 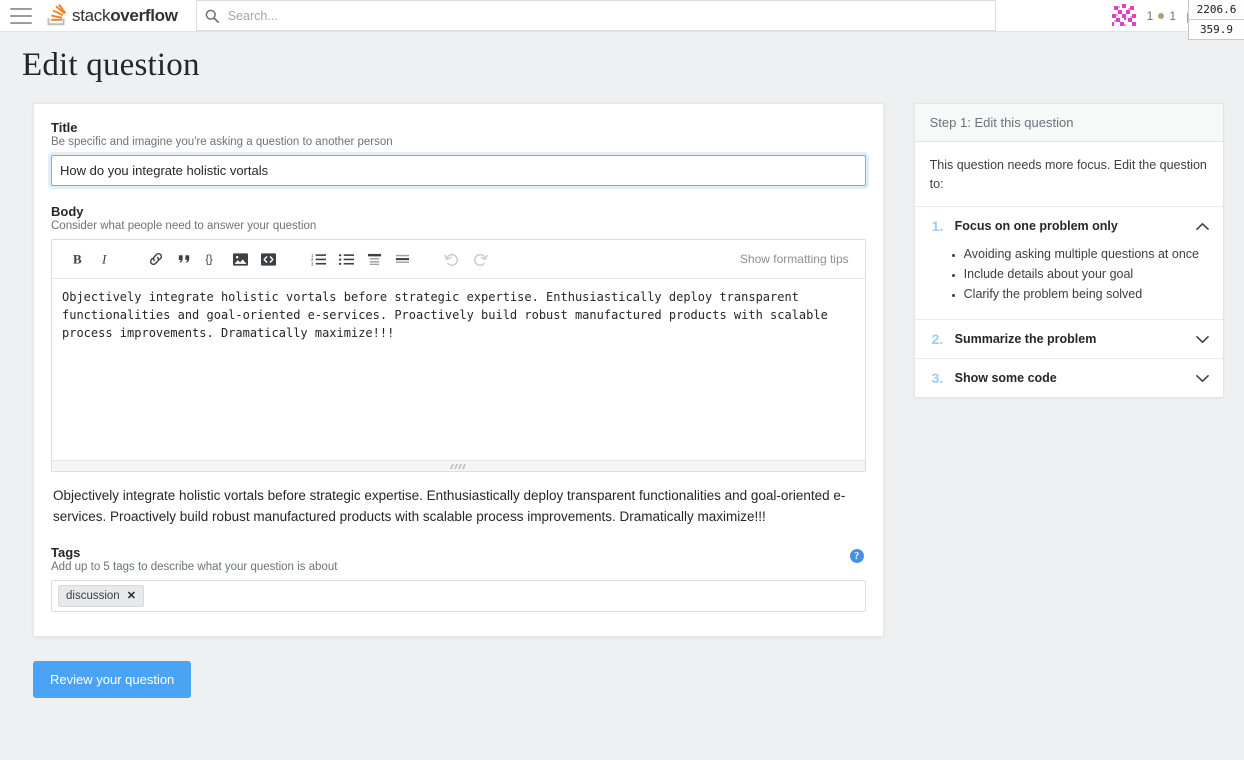 I want to click on svg-text: 3, so click(x=312, y=263).